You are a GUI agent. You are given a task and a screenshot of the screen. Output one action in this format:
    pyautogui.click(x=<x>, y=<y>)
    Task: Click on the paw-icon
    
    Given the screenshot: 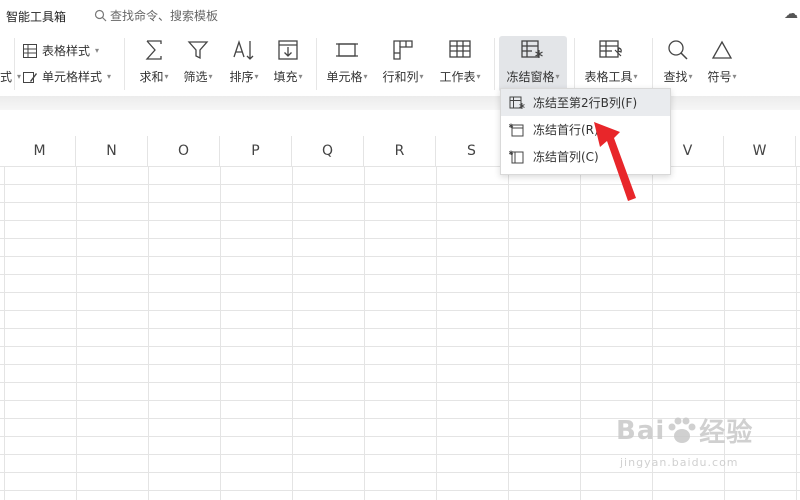 What is the action you would take?
    pyautogui.click(x=682, y=430)
    